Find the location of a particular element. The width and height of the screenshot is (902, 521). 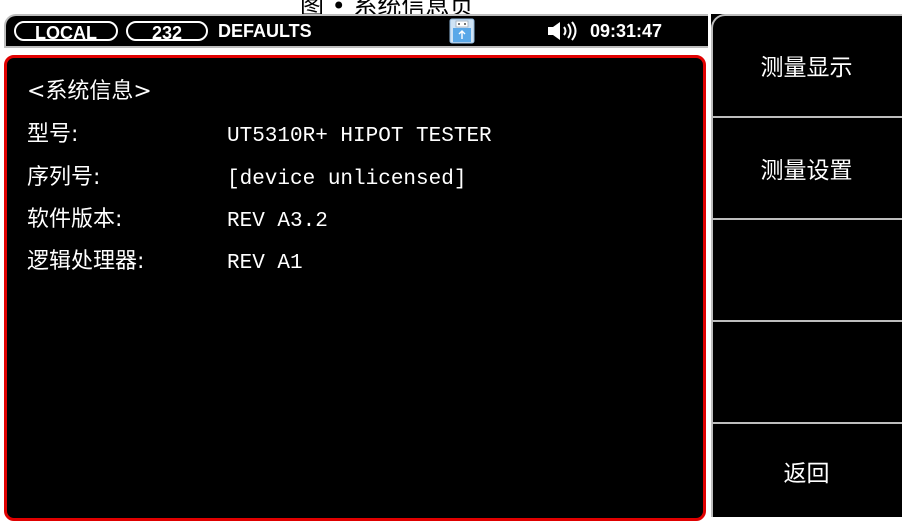

softkey-measure-display: 测量显示 is located at coordinates (806, 65).